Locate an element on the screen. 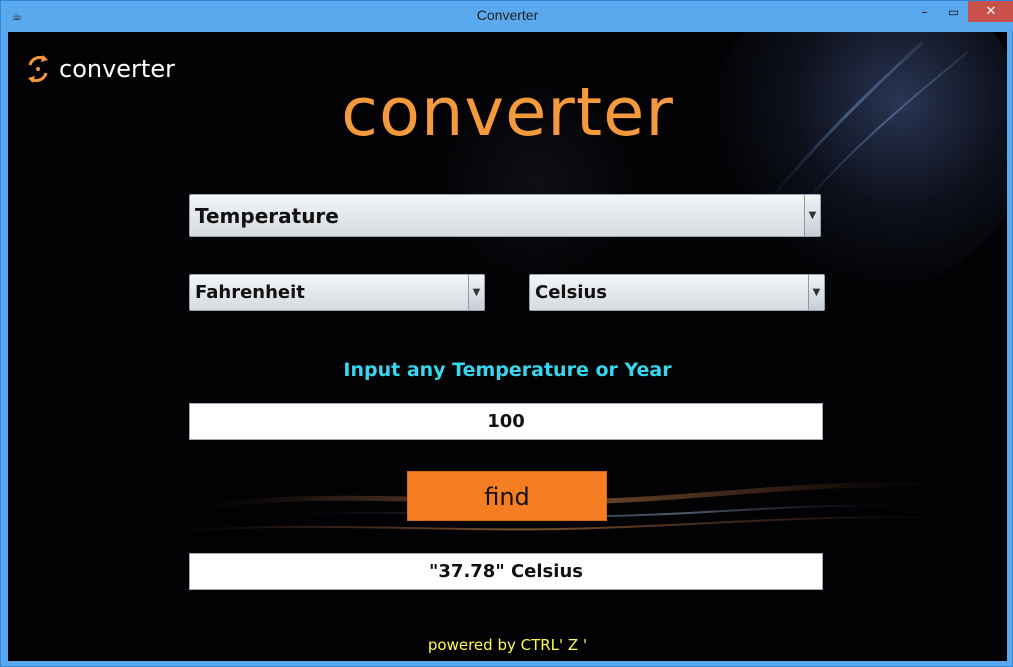 The width and height of the screenshot is (1013, 667). from-unit-select: Fahrenheit ▼ is located at coordinates (337, 292).